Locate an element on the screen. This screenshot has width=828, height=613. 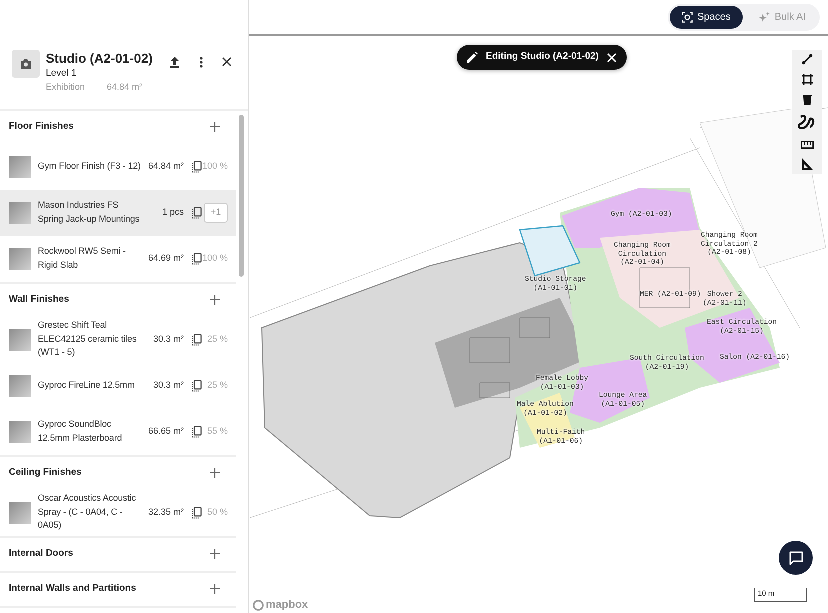
chat-button is located at coordinates (796, 558).